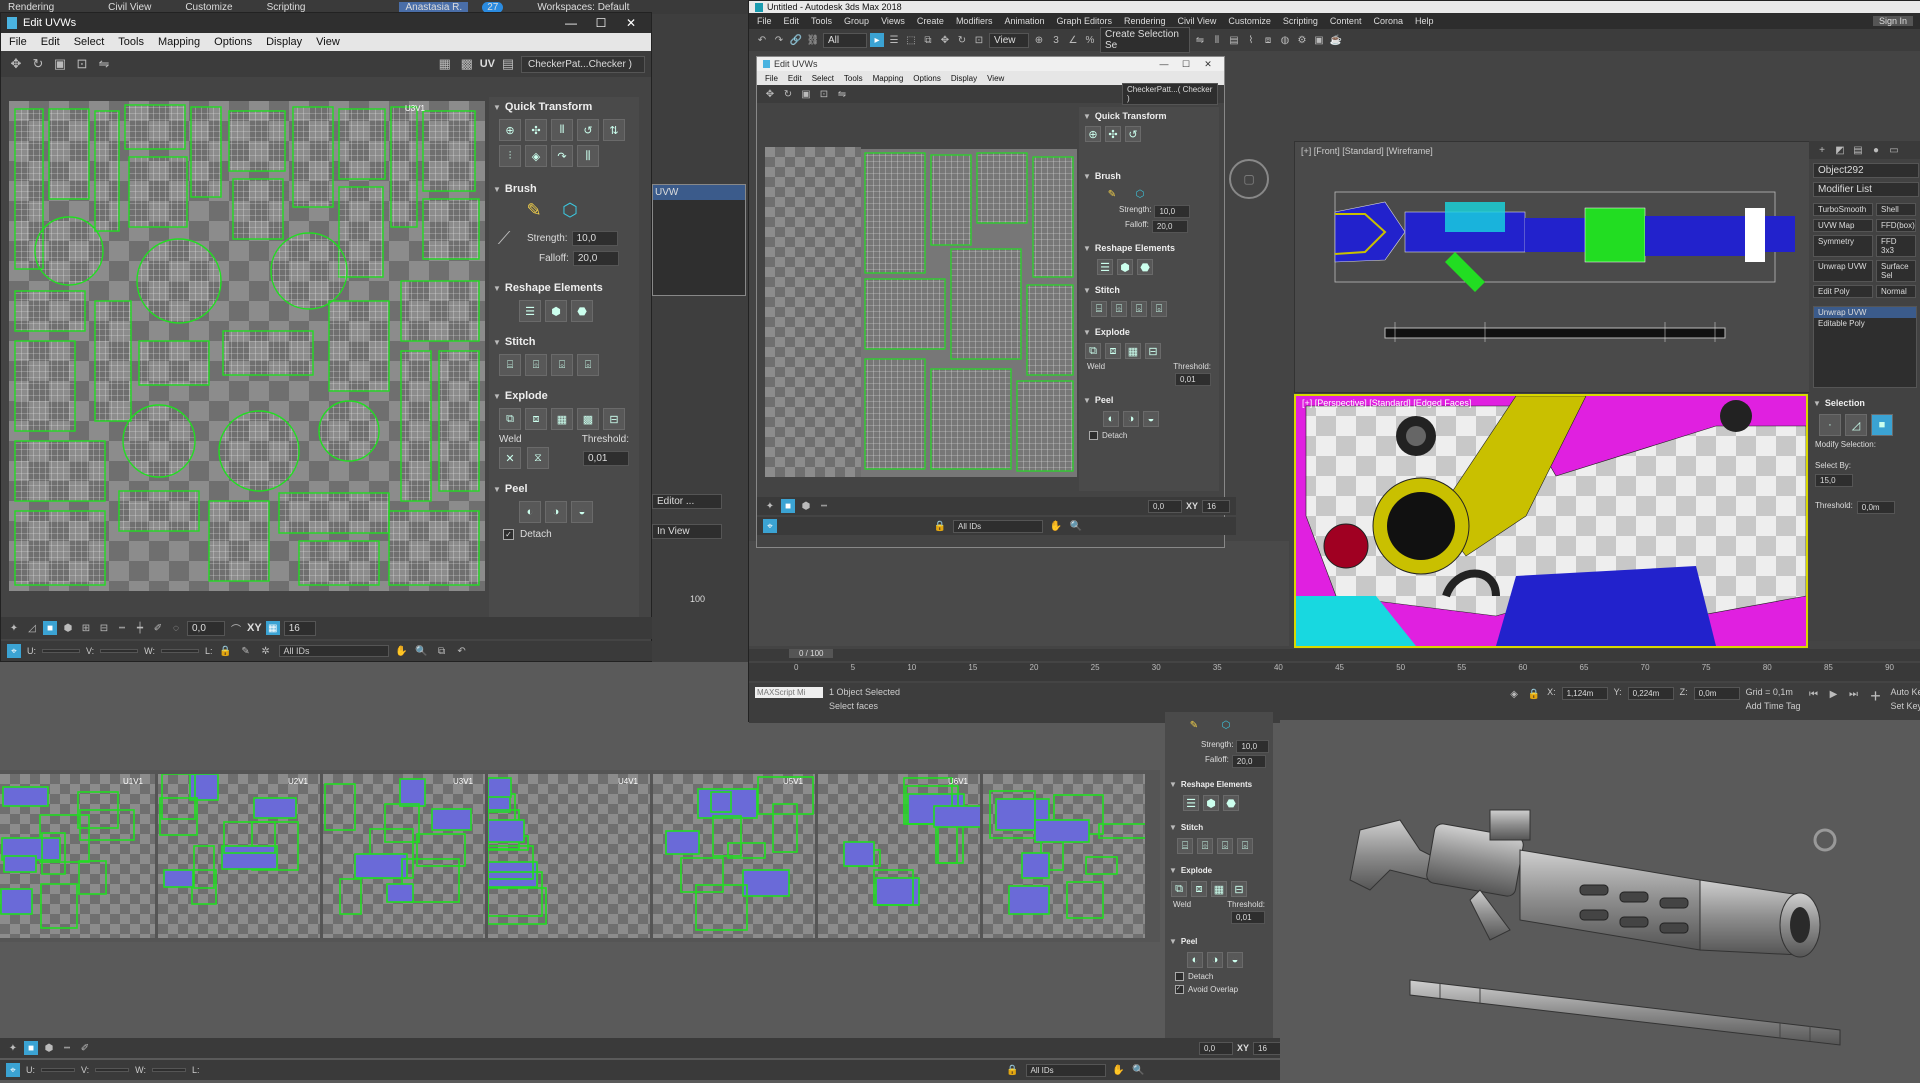 This screenshot has height=1083, width=1920. Describe the element at coordinates (1219, 870) in the screenshot. I see `bottom-rollout-explode: ▼ Explode` at that location.